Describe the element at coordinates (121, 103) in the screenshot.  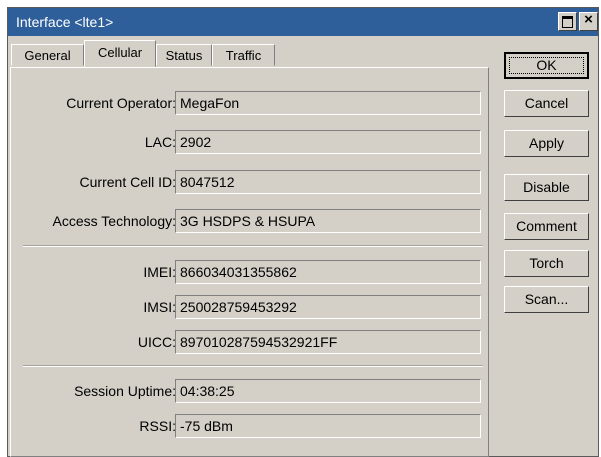
I see `operator-label: Current Operator:` at that location.